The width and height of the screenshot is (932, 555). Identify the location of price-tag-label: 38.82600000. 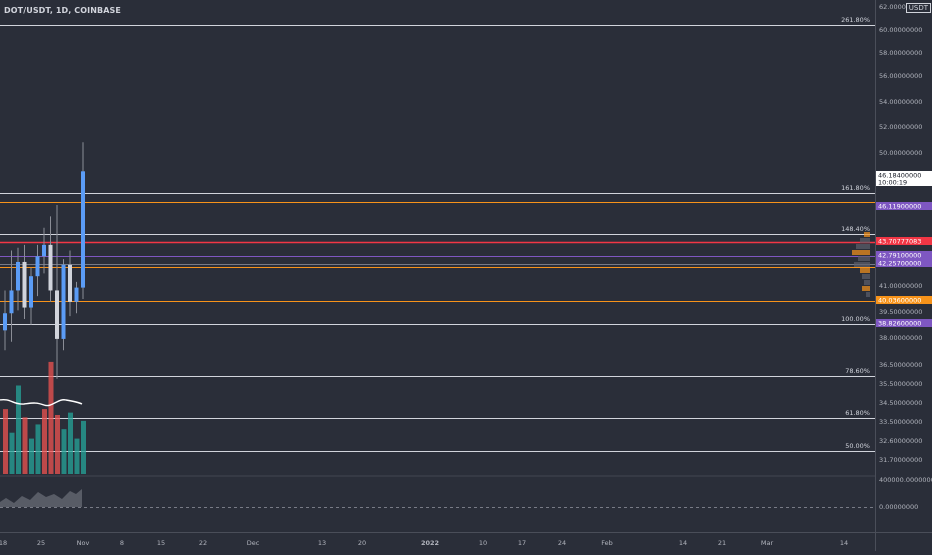
(899, 324).